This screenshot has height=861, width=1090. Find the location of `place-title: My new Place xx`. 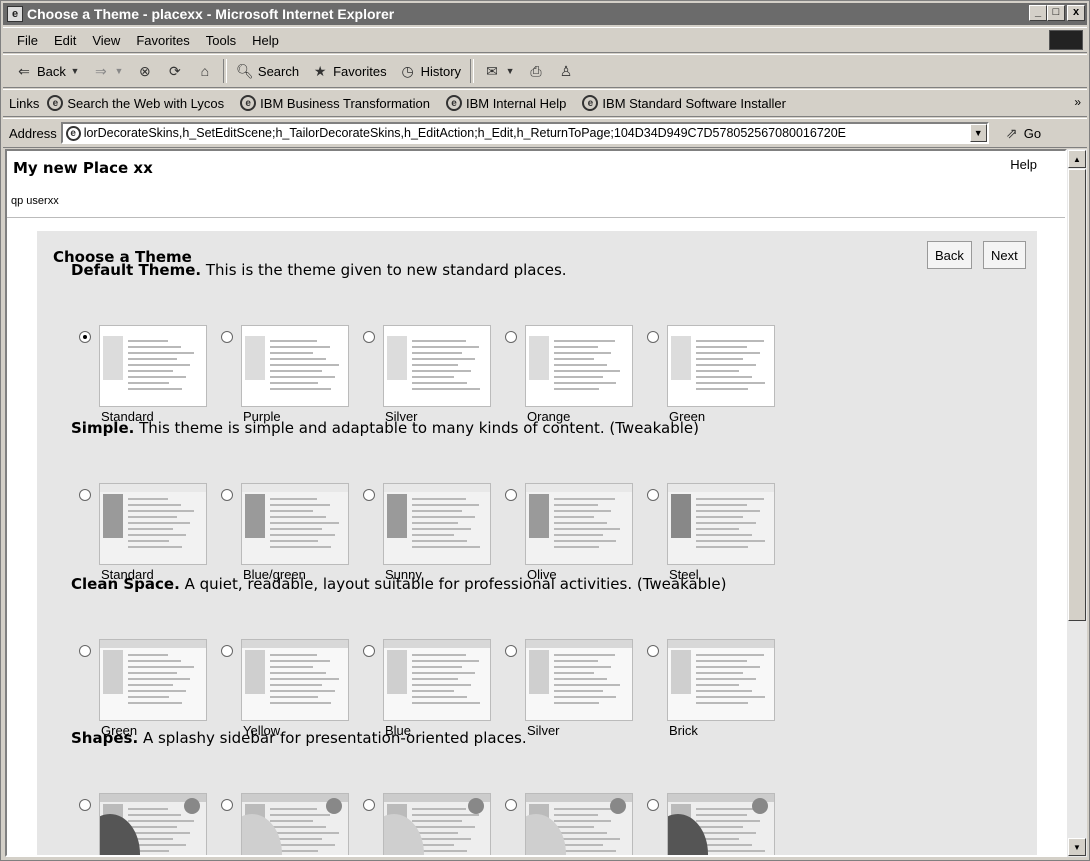

place-title: My new Place xx is located at coordinates (83, 168).